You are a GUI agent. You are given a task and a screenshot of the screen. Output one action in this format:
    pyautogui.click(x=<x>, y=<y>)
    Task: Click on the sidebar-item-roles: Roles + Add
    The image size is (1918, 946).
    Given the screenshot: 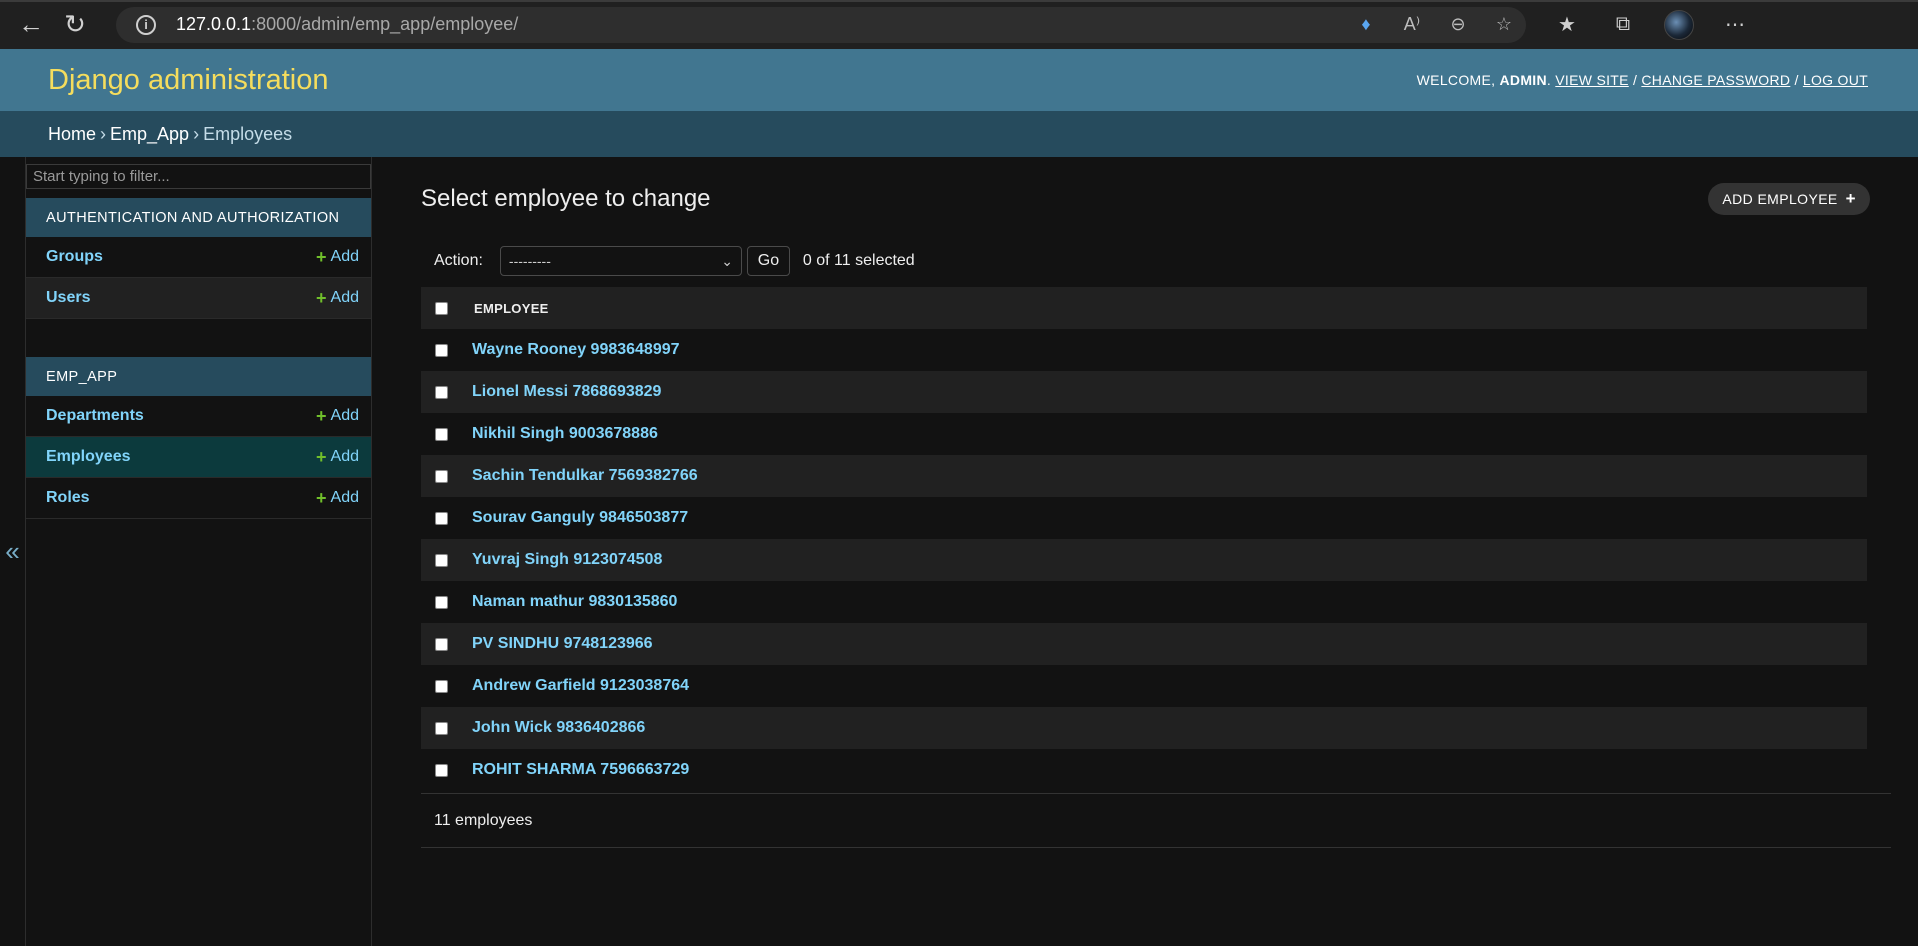 What is the action you would take?
    pyautogui.click(x=198, y=498)
    